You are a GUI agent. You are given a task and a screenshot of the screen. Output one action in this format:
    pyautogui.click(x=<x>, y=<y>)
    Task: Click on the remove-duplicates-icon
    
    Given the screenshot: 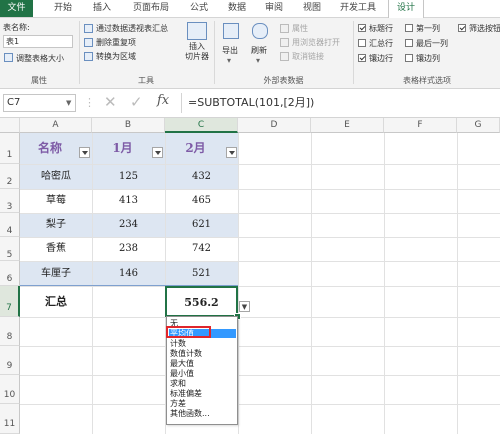 What is the action you would take?
    pyautogui.click(x=88, y=42)
    